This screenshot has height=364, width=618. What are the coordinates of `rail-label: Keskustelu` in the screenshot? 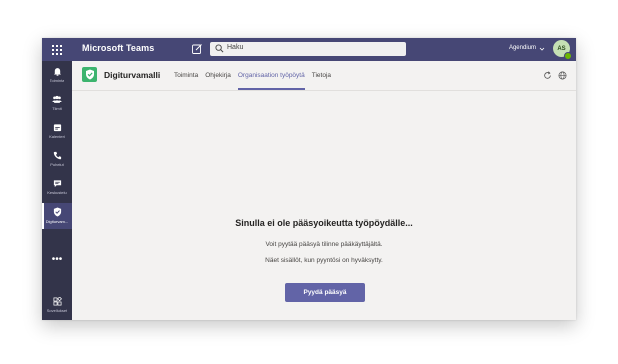 It's located at (57, 192).